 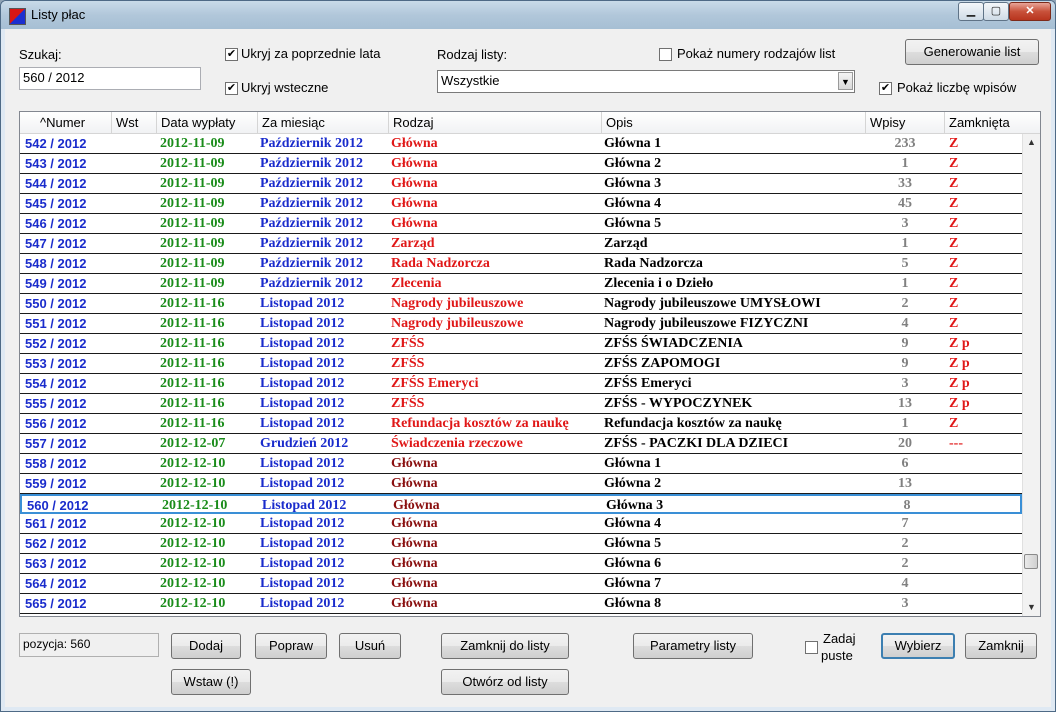 I want to click on hide-prev-years-label: Ukryj za poprzednie lata, so click(x=311, y=53).